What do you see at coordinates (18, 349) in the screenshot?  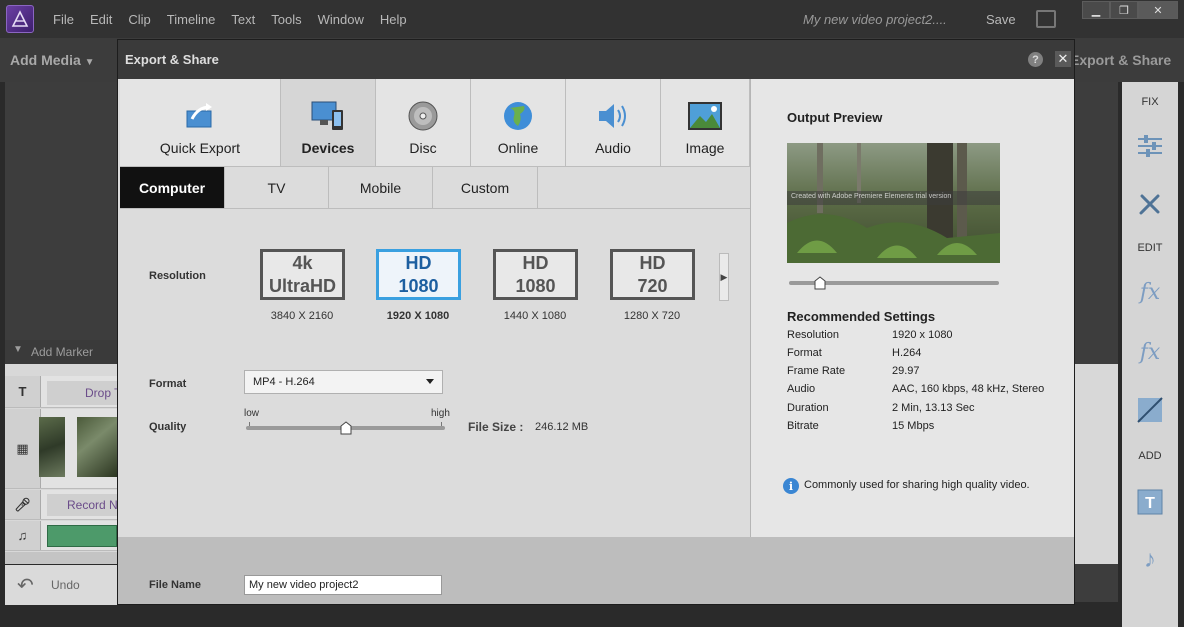 I see `triangle-down-icon: ▼` at bounding box center [18, 349].